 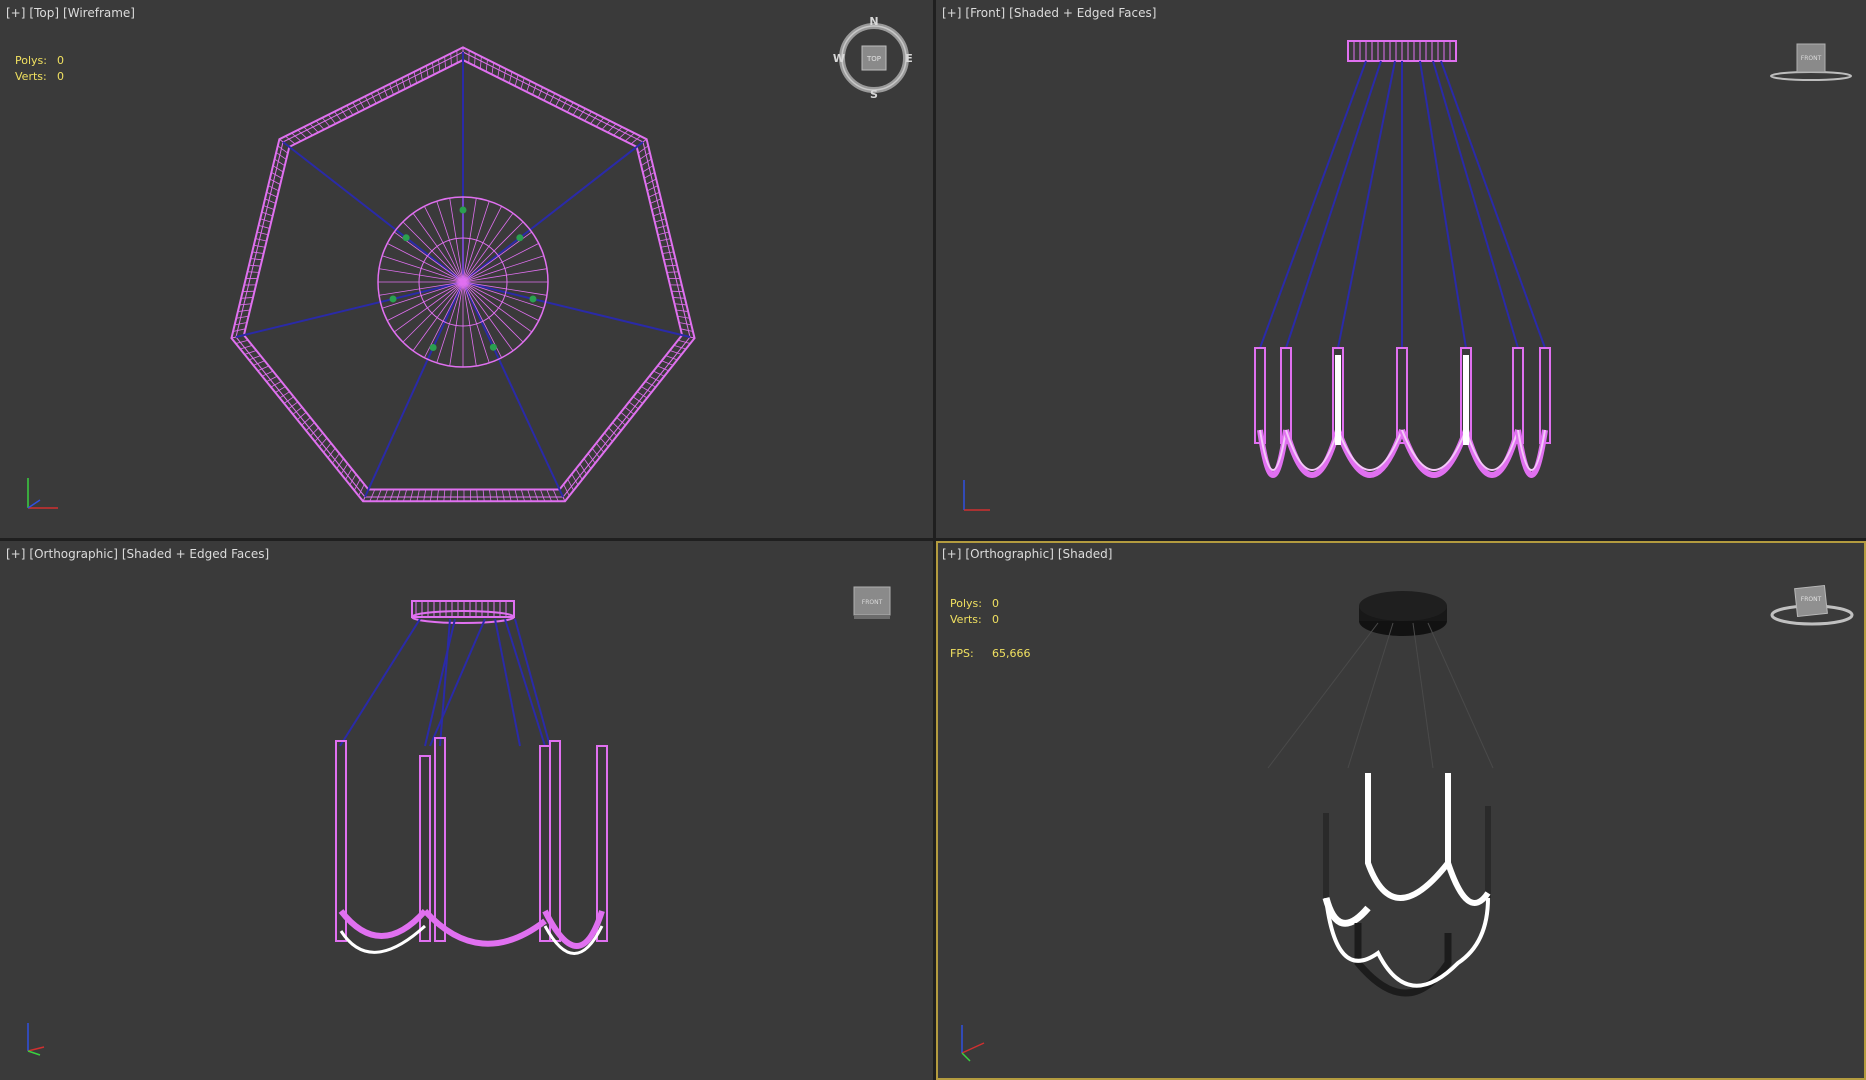 I want to click on viewcube-front: FRONT, so click(x=1811, y=61).